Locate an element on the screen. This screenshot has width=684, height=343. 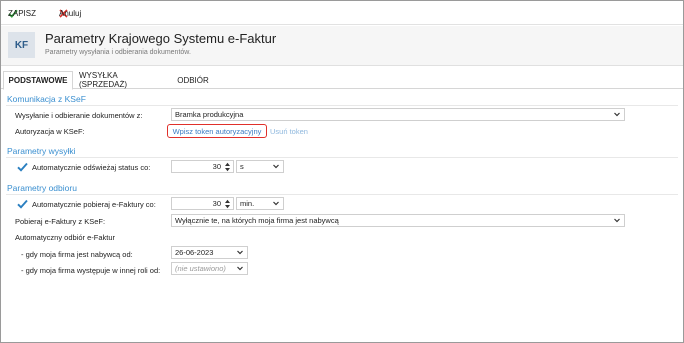
fetch-interval-value: 30 is located at coordinates (216, 203).